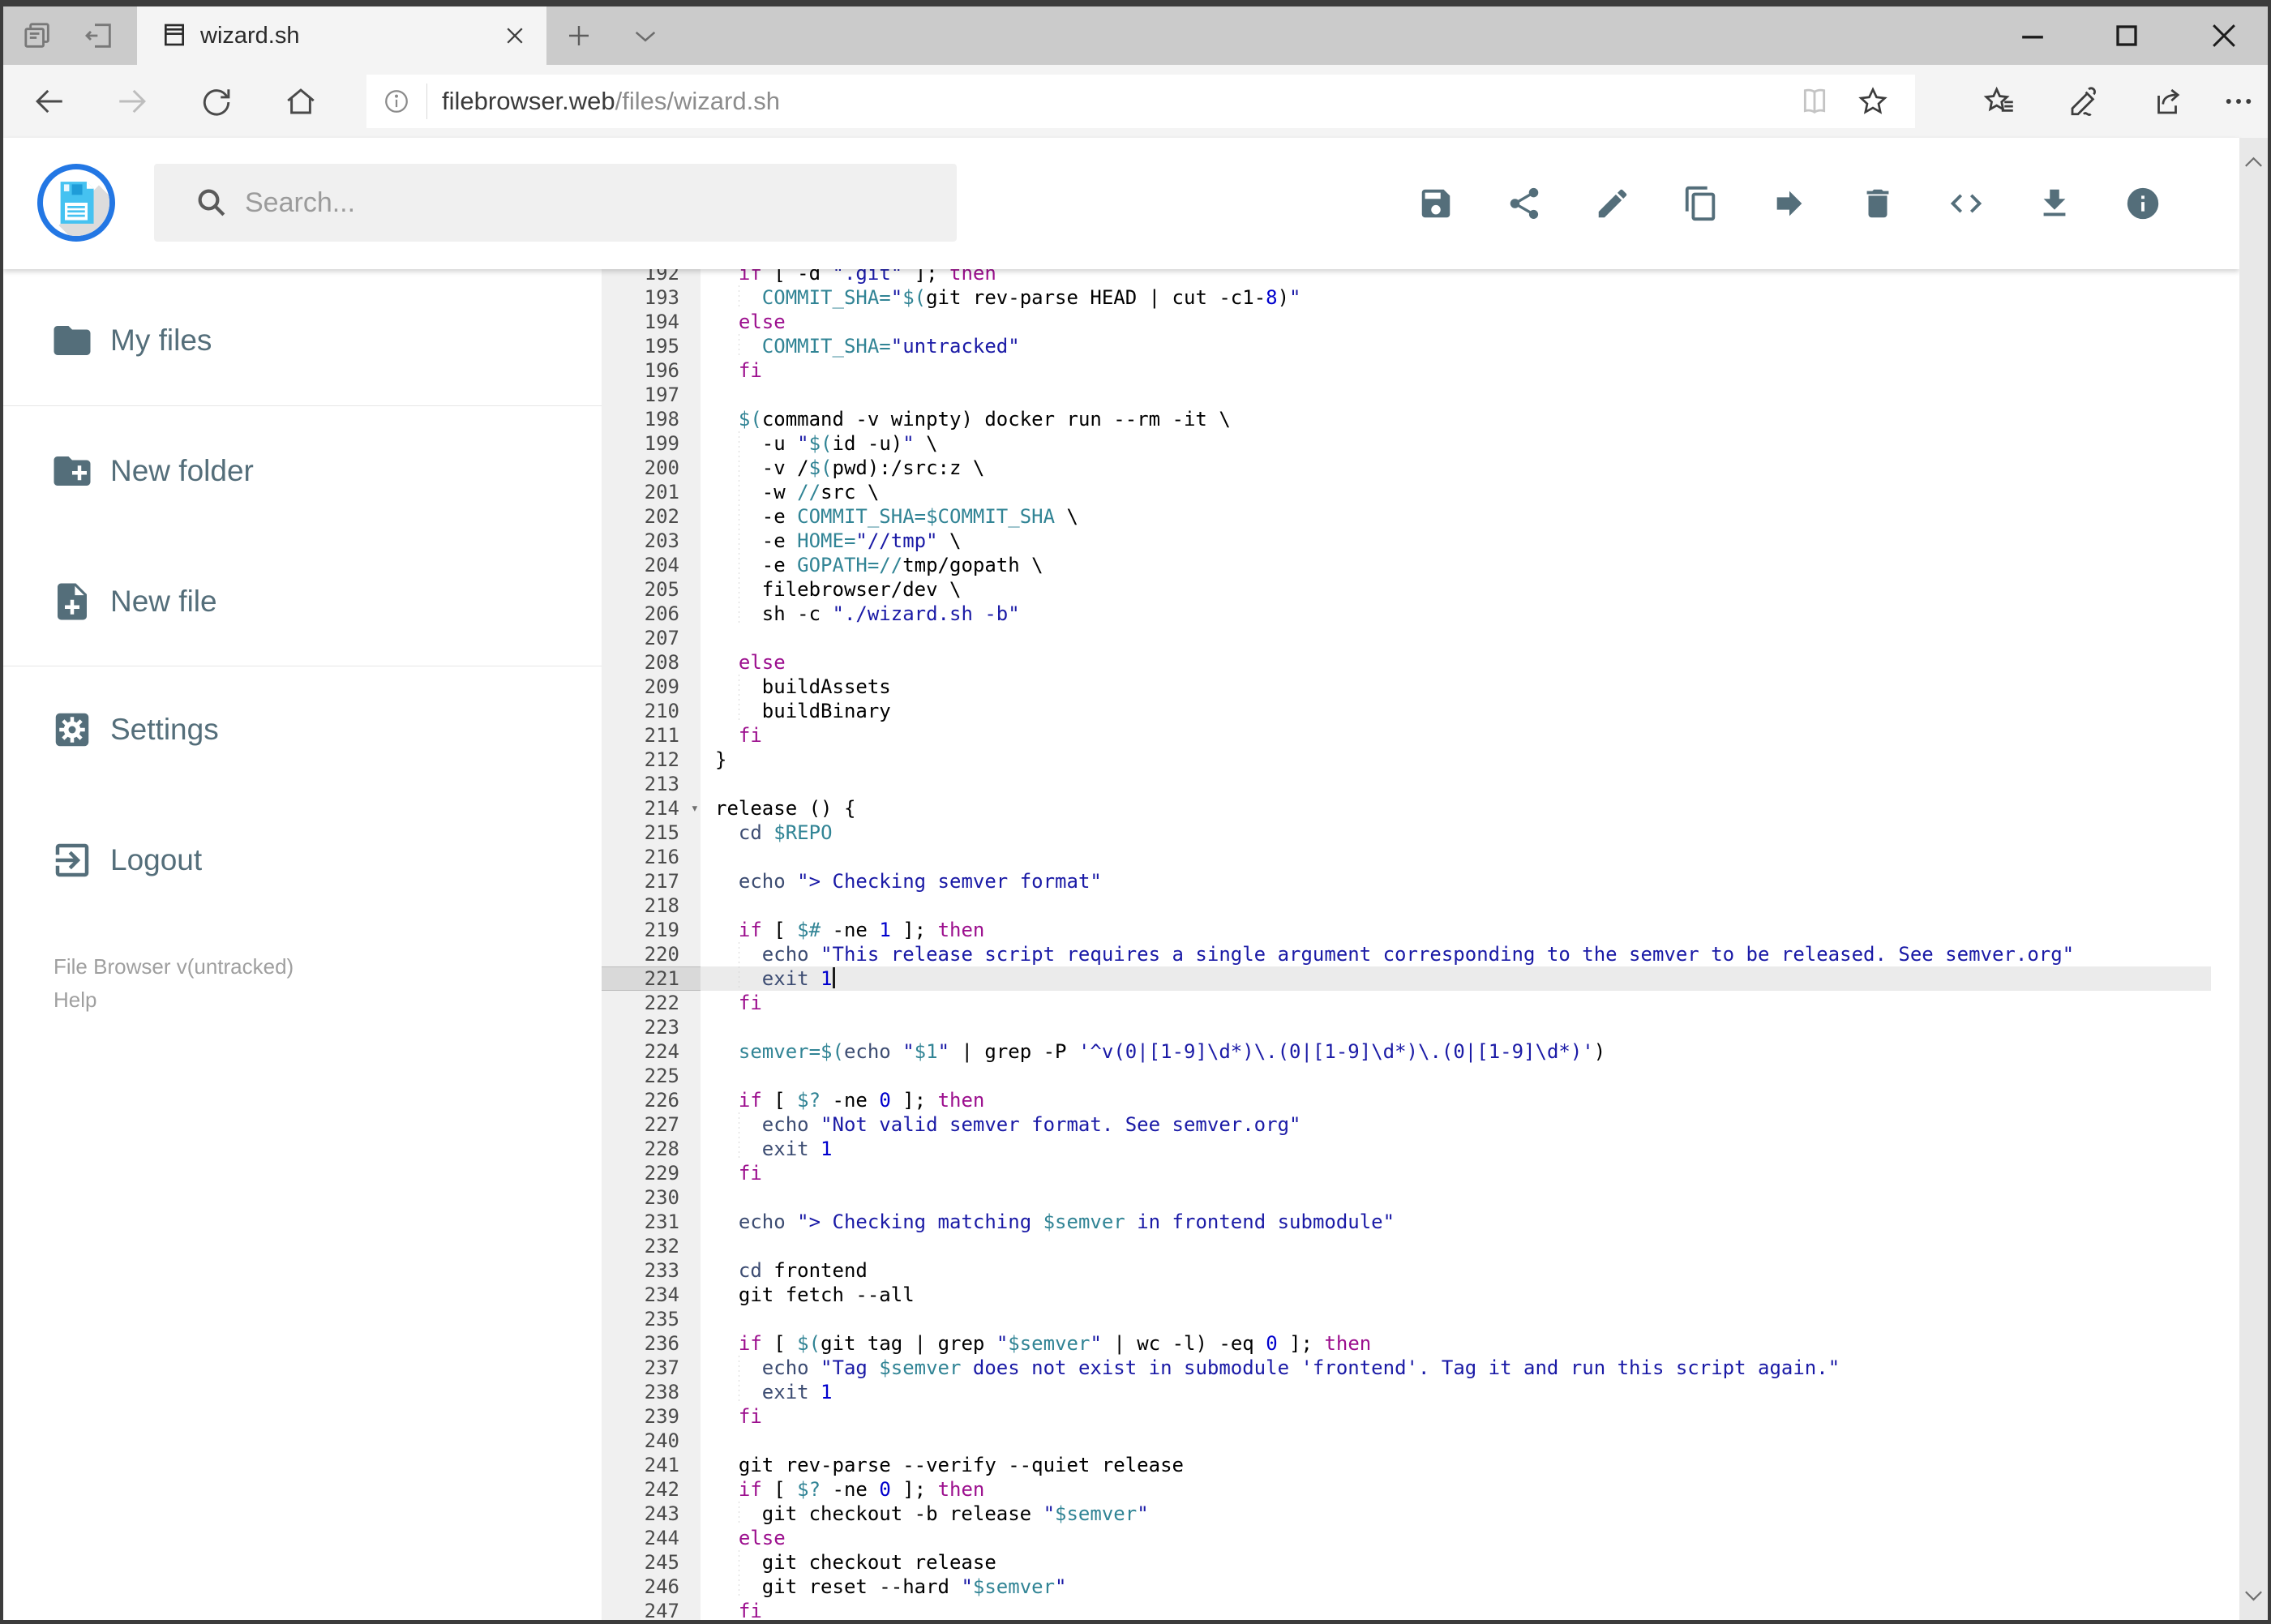  I want to click on tab-preview-chevron-icon, so click(645, 37).